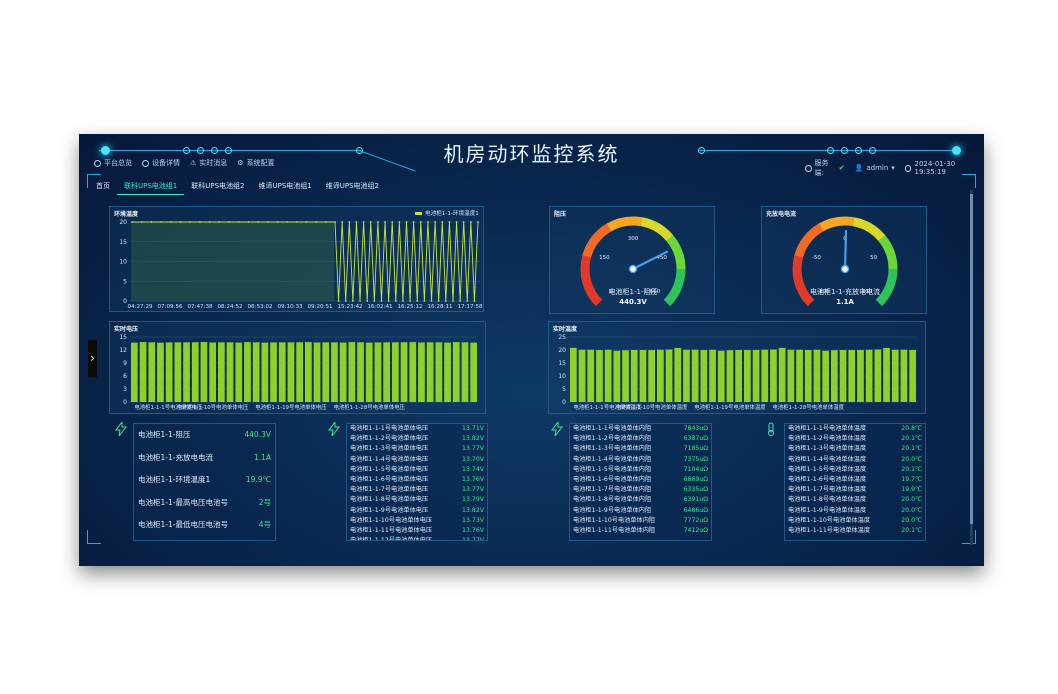 The width and height of the screenshot is (1058, 694). I want to click on x-tick-label: 16:28:11, so click(440, 307).